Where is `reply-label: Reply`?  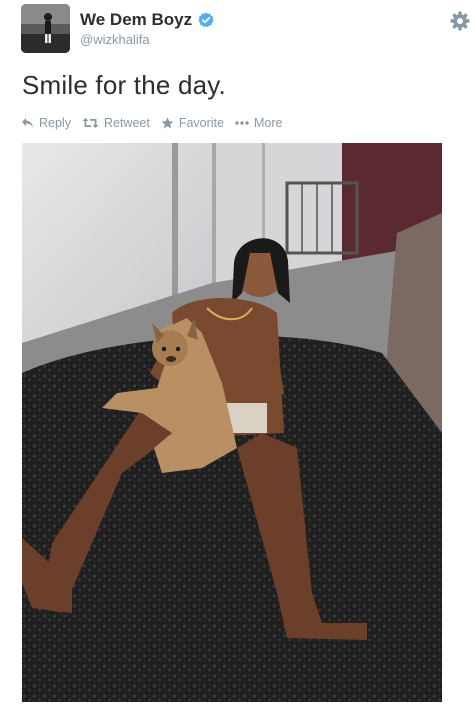
reply-label: Reply is located at coordinates (55, 123).